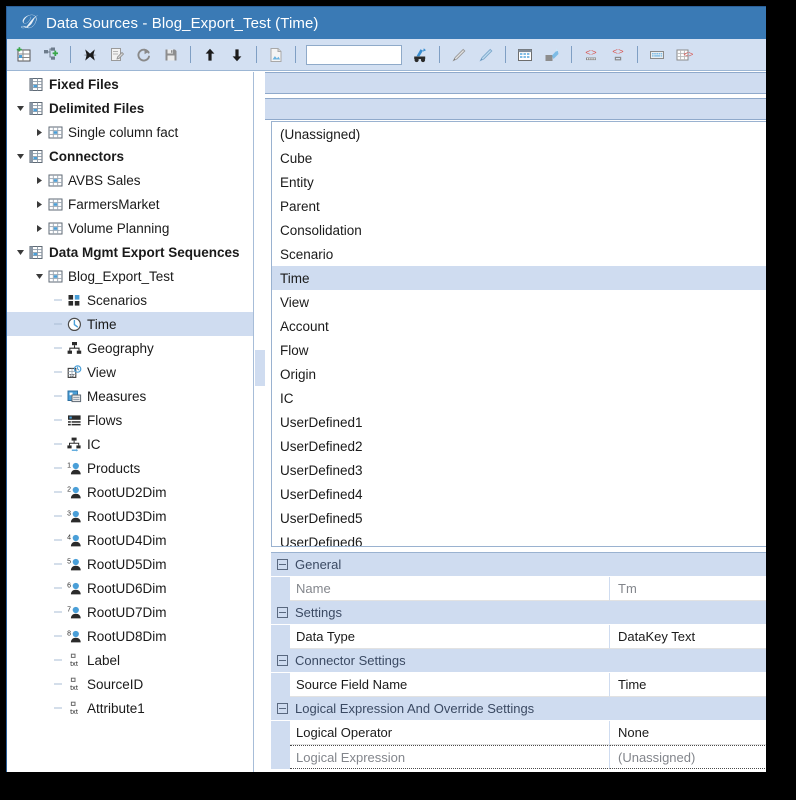  Describe the element at coordinates (519, 158) in the screenshot. I see `dimension-list-item: Cube` at that location.